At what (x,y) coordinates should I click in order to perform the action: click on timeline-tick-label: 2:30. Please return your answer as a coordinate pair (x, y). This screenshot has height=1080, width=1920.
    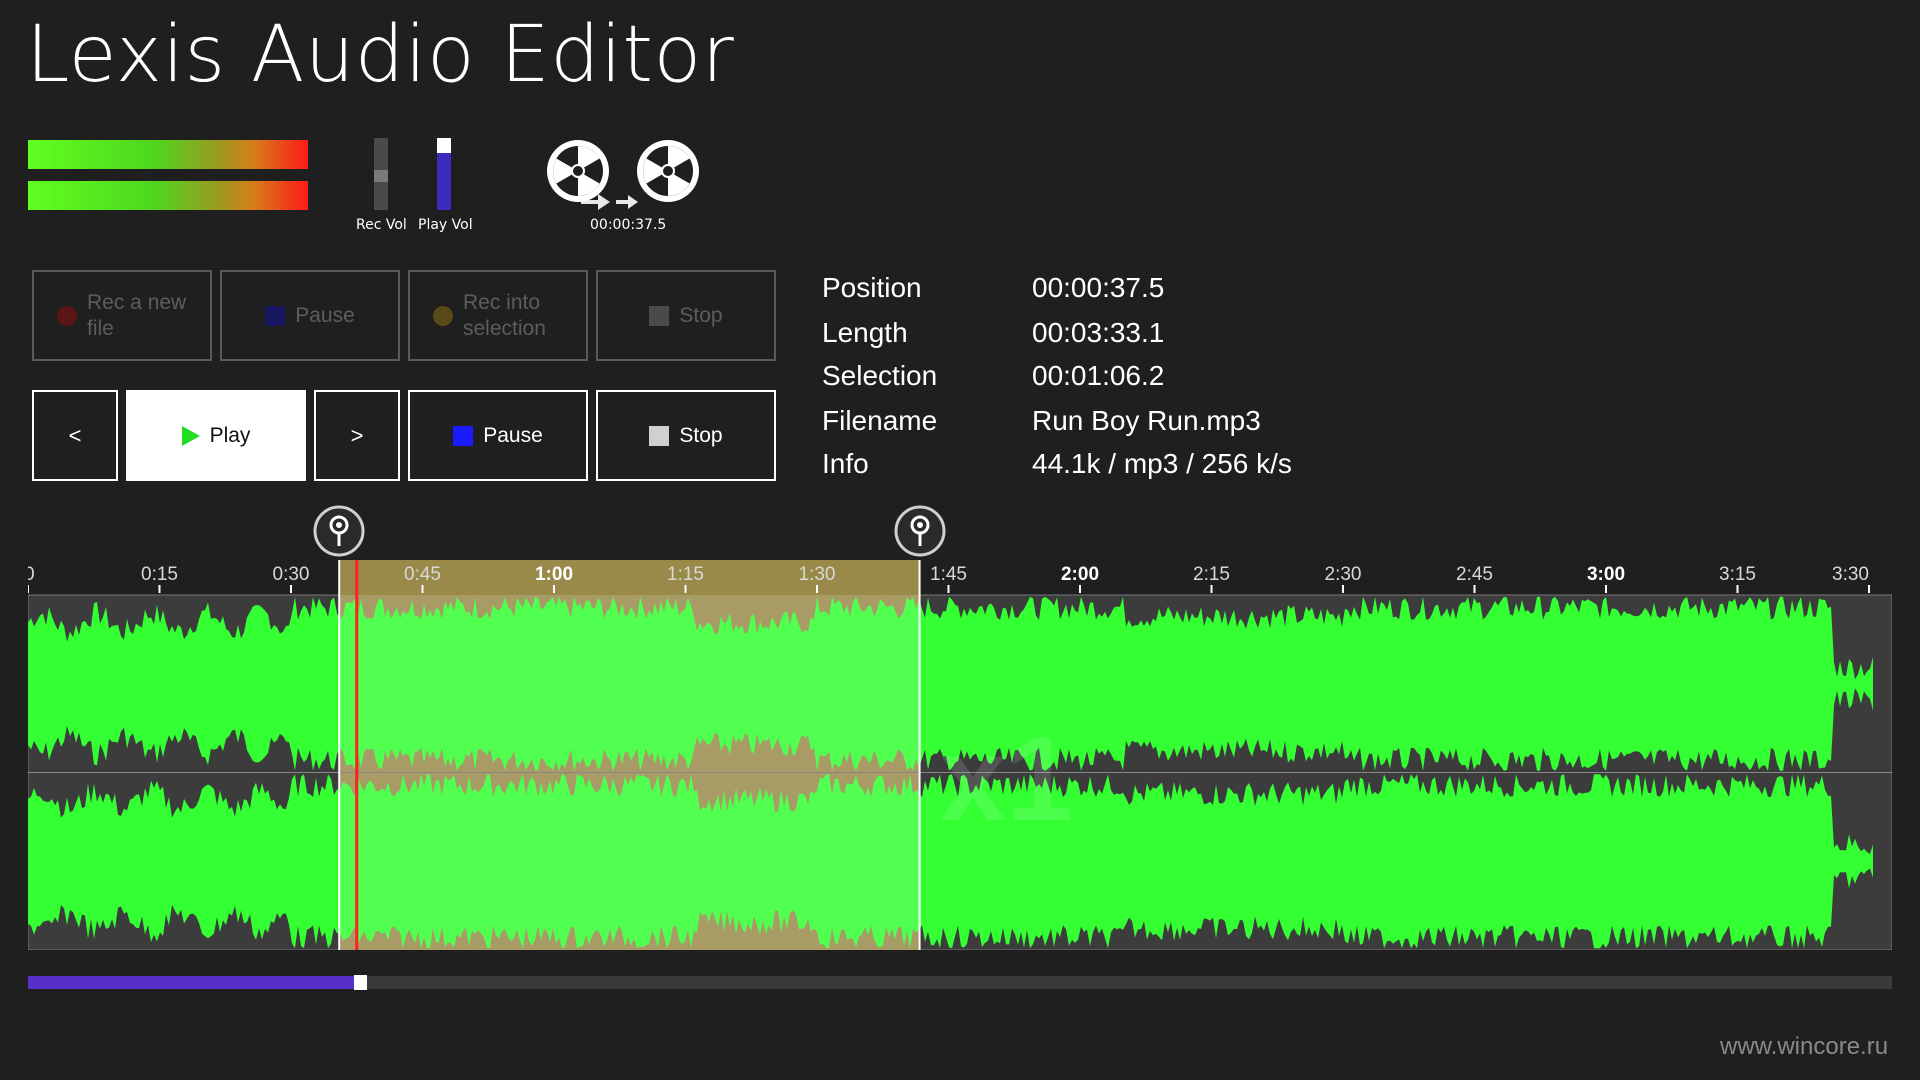
    Looking at the image, I should click on (1343, 574).